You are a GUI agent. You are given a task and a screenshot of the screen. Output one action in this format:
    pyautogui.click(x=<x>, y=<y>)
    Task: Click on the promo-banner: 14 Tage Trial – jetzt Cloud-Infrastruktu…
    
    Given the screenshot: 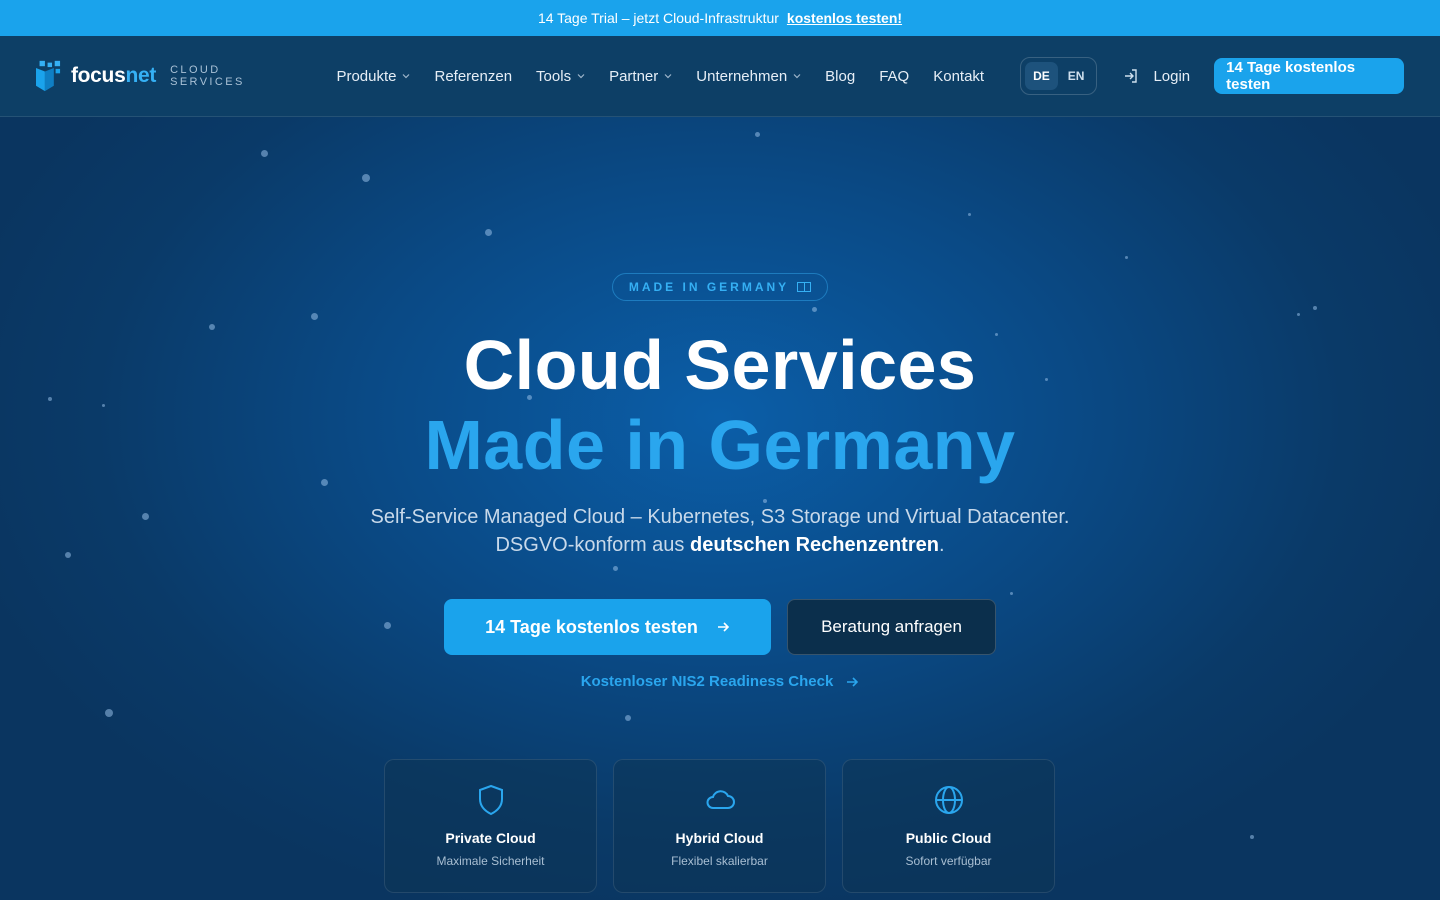 What is the action you would take?
    pyautogui.click(x=720, y=18)
    